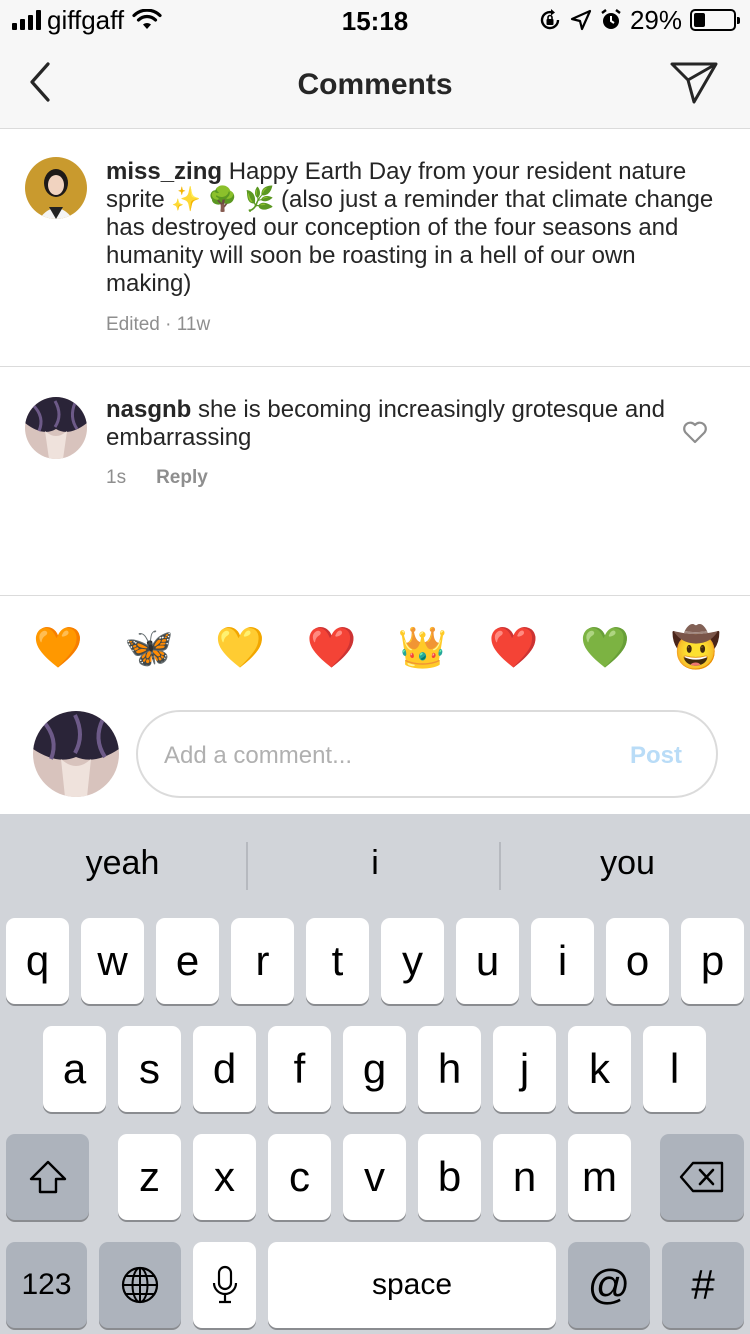 The image size is (750, 1334). Describe the element at coordinates (262, 961) in the screenshot. I see `key-r: r` at that location.